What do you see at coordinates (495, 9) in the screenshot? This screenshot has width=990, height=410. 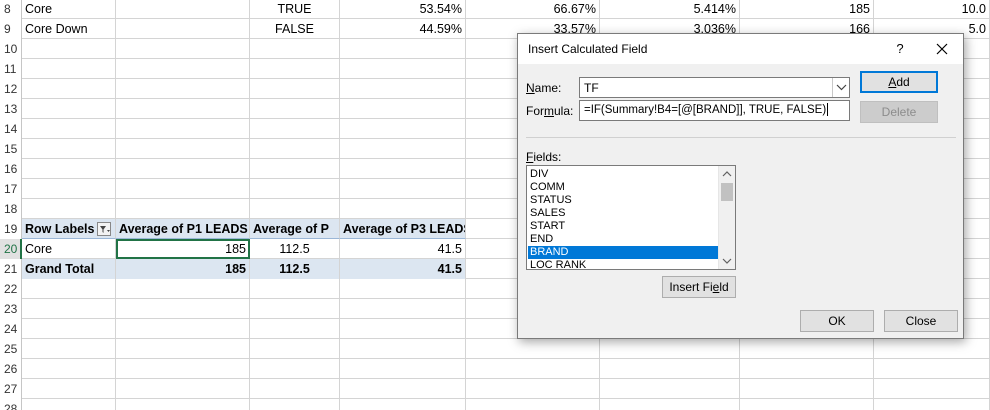 I see `sheet-row: 8 Core TRUE 53.54% 66.67% 5.414% 185 10.0` at bounding box center [495, 9].